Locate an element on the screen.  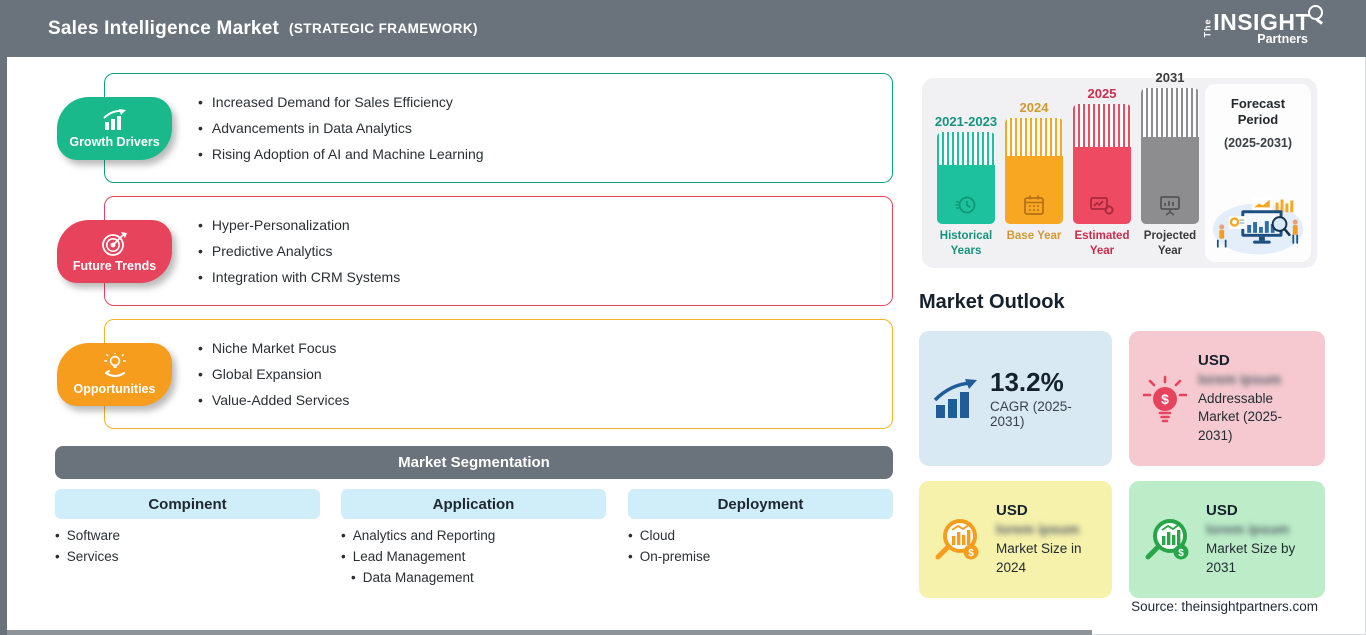
list-item: Analytics and Reporting is located at coordinates (473, 535).